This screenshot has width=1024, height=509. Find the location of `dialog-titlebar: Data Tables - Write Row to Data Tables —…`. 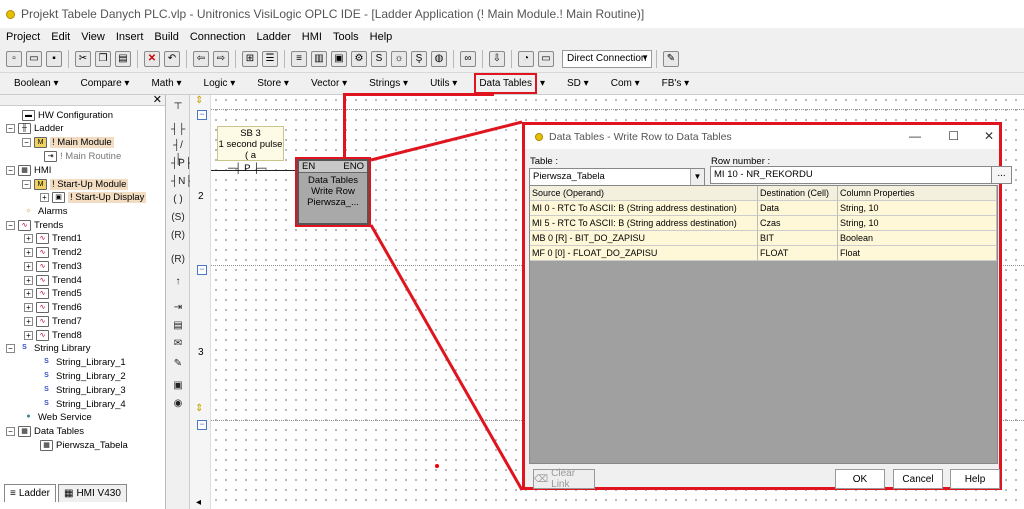

dialog-titlebar: Data Tables - Write Row to Data Tables —… is located at coordinates (762, 137).